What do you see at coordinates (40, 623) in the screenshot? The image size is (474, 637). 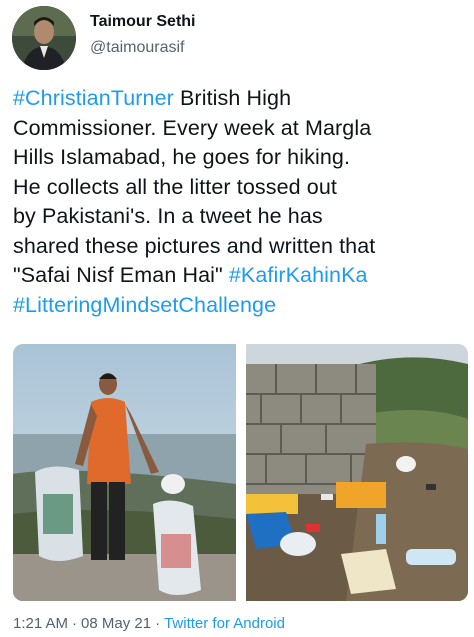 I see `tweet-time: 1:21 AM` at bounding box center [40, 623].